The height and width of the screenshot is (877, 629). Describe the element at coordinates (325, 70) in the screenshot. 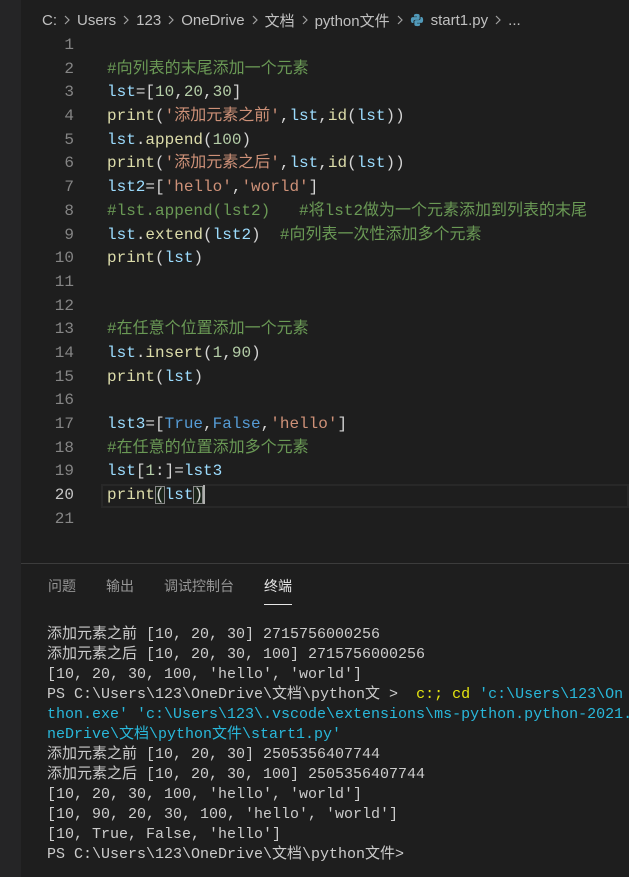

I see `code-line: 2 #向列表的末尾添加一个元素` at that location.